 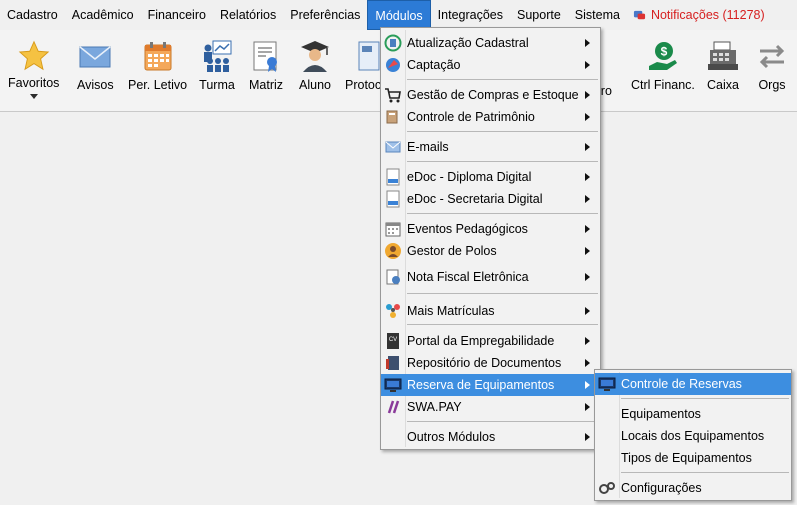 I want to click on menu-item-outros-modulos: Outros Módulos, so click(x=490, y=437).